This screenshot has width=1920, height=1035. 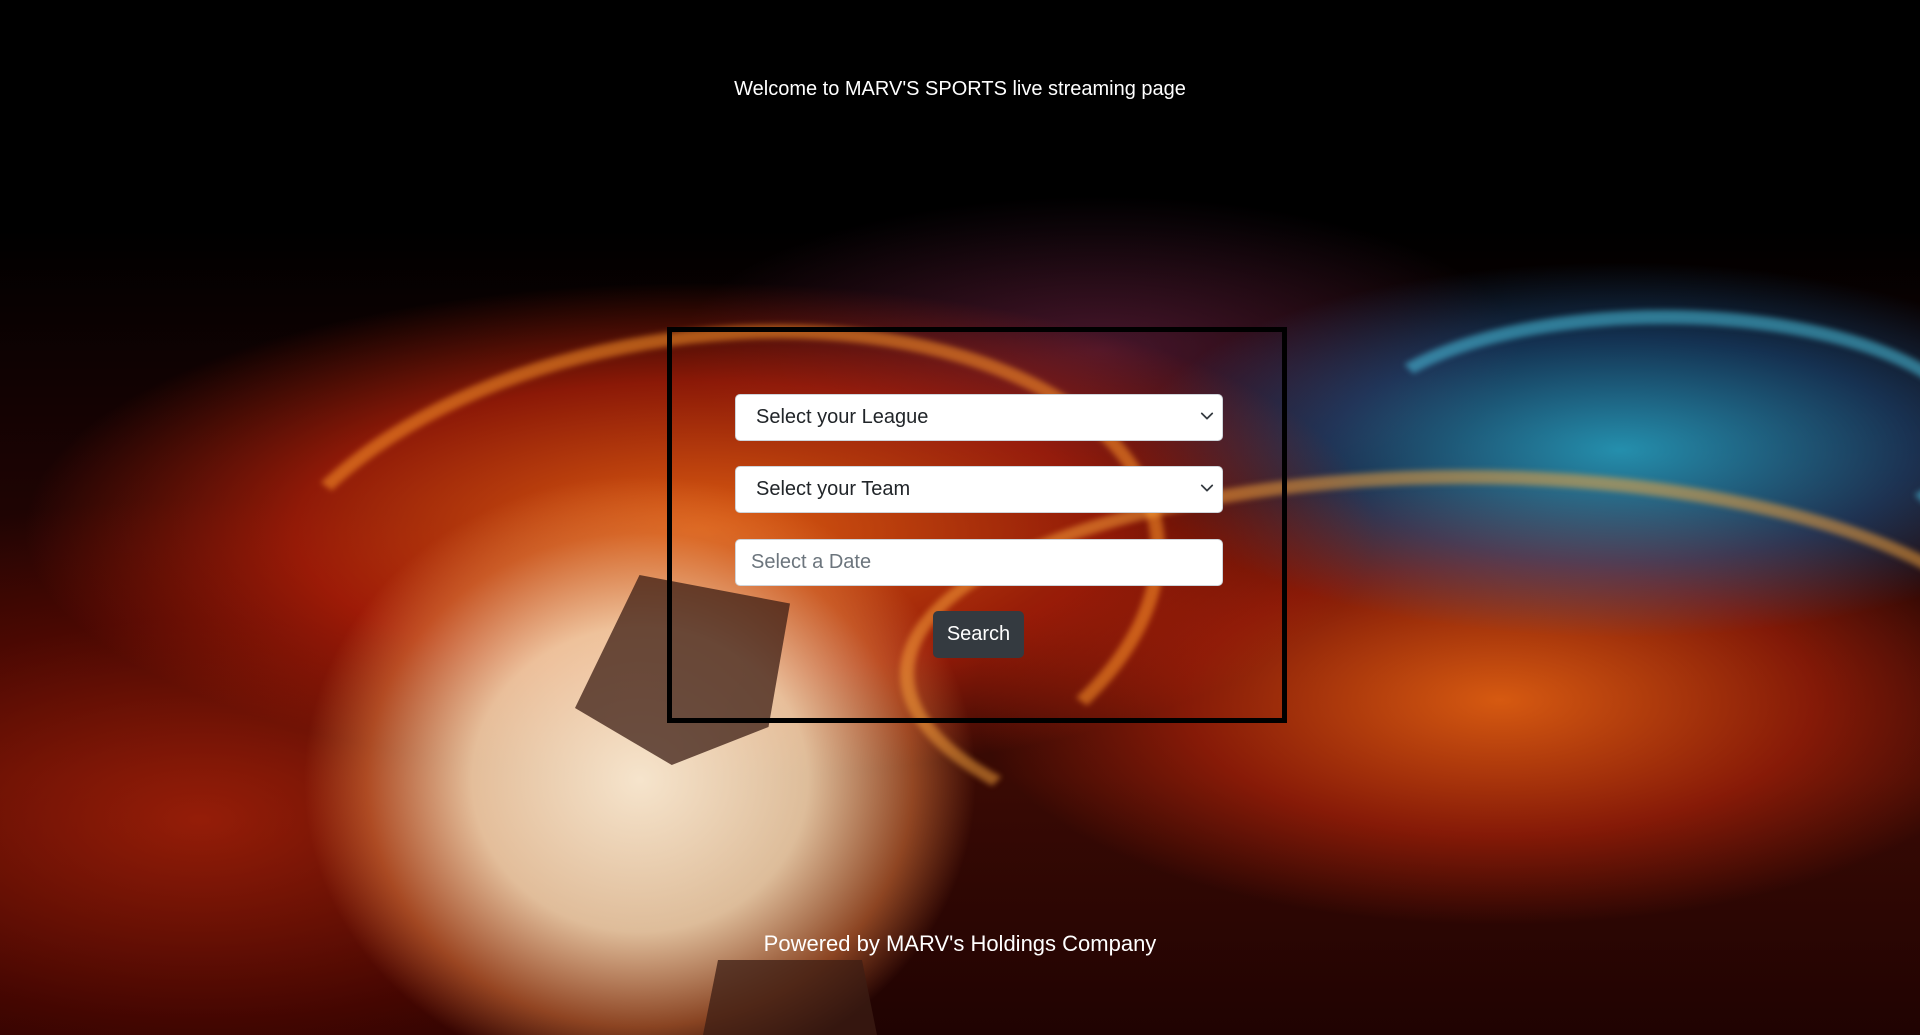 I want to click on date-input-placeholder: Select a Date, so click(x=811, y=562).